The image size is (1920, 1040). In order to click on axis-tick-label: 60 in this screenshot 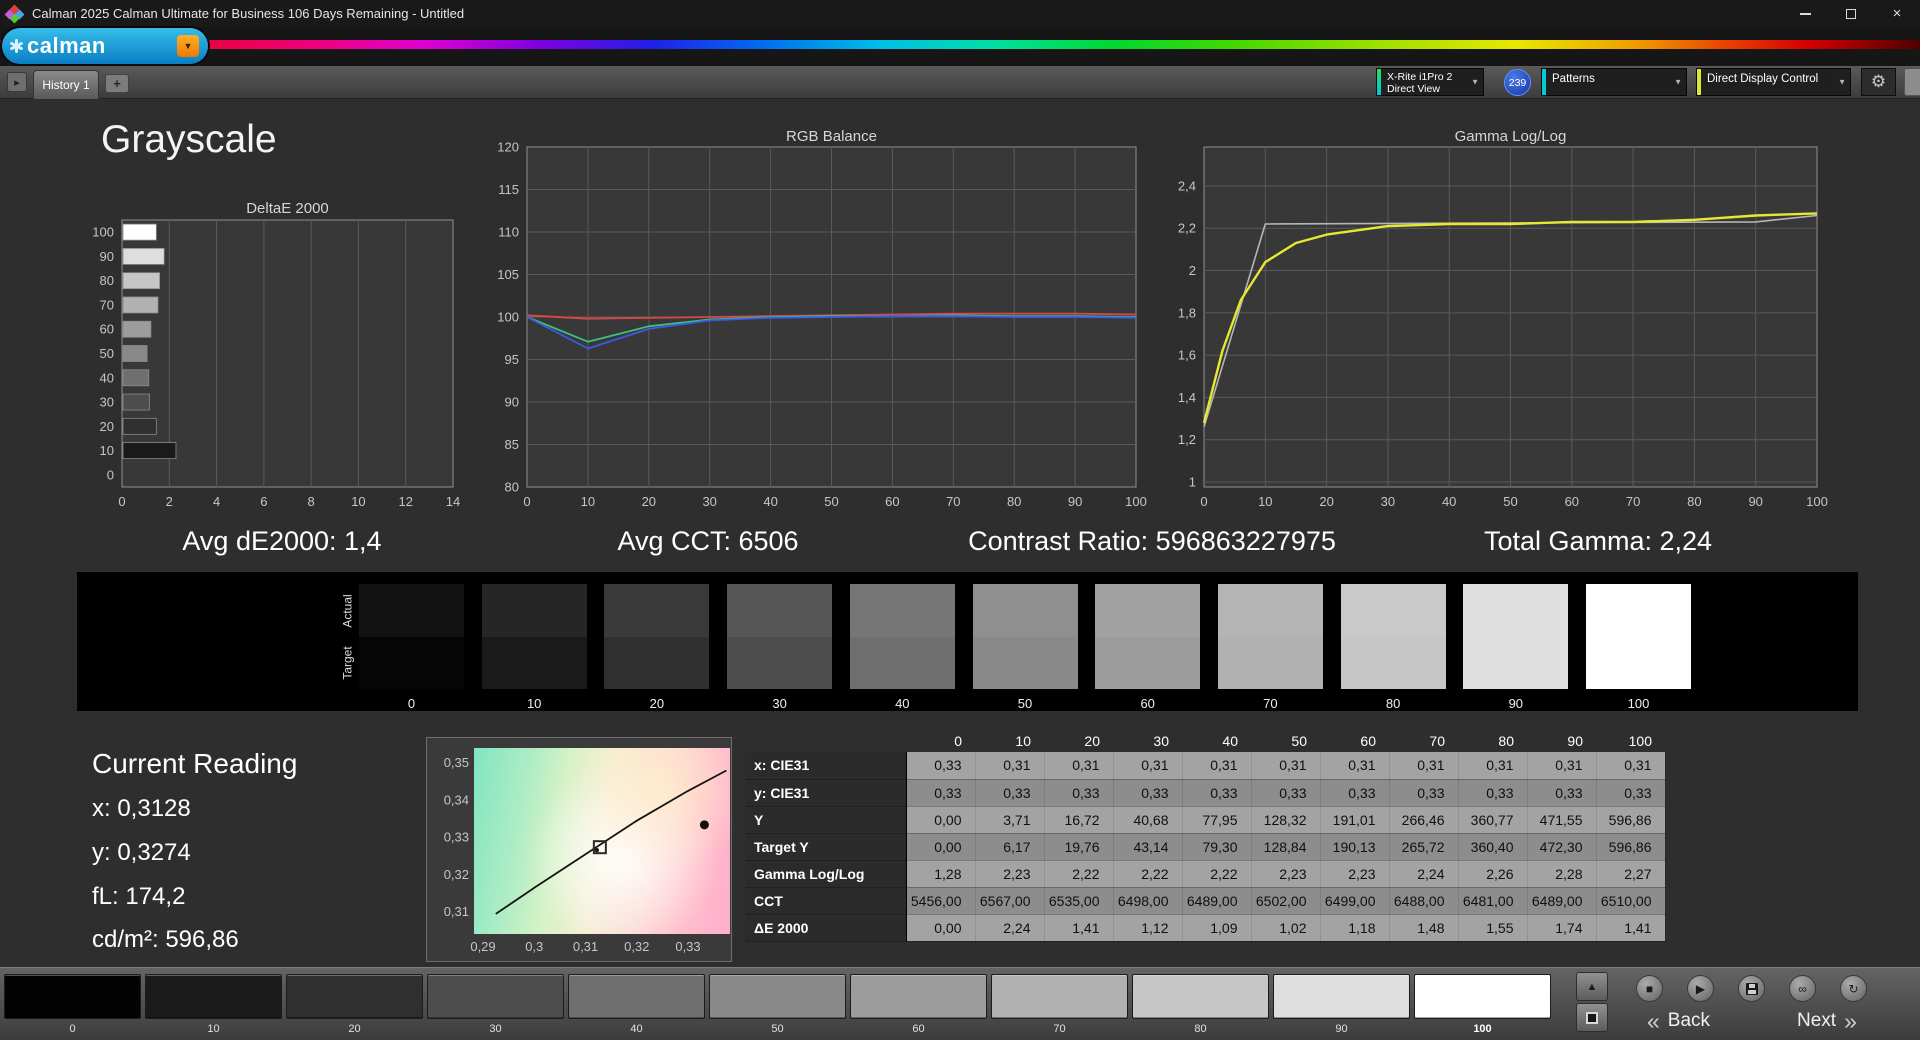, I will do `click(892, 501)`.